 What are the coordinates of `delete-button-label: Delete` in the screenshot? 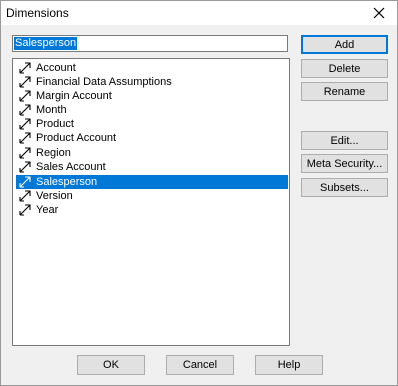 It's located at (344, 68).